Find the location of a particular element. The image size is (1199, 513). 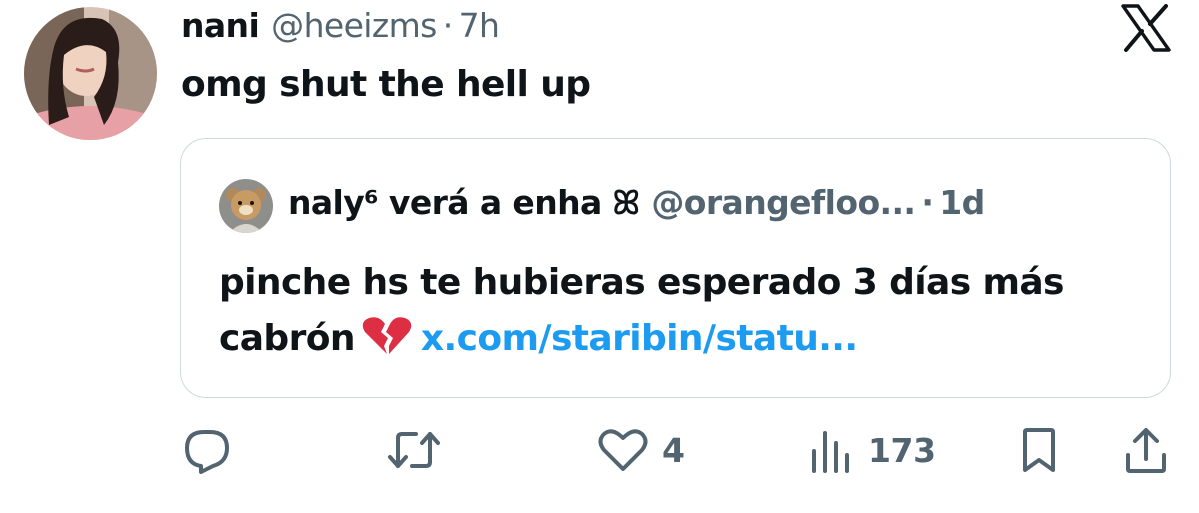

quoted-tweet-timestamp: 1d is located at coordinates (962, 202).